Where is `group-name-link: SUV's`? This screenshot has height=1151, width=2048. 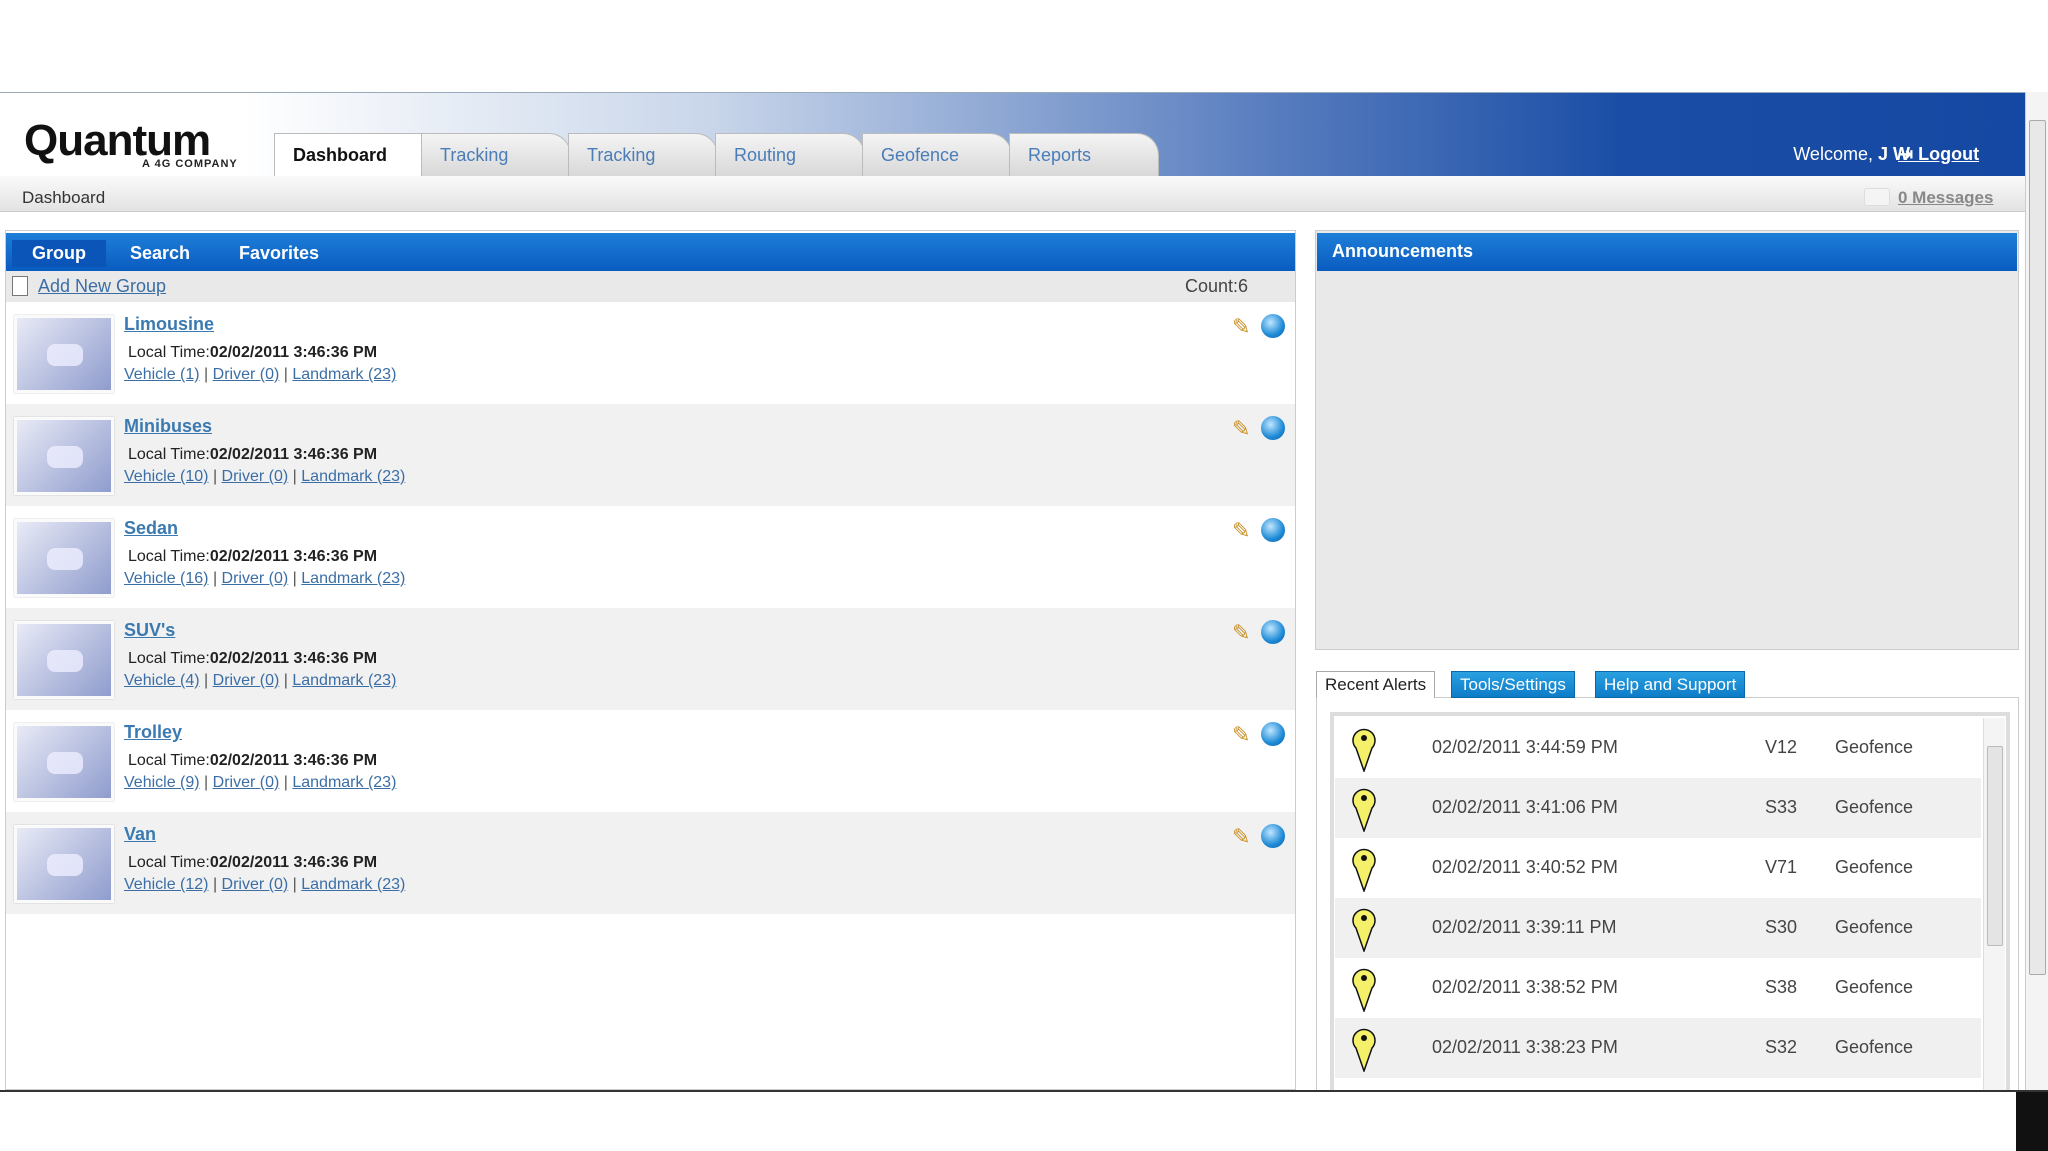 group-name-link: SUV's is located at coordinates (149, 630).